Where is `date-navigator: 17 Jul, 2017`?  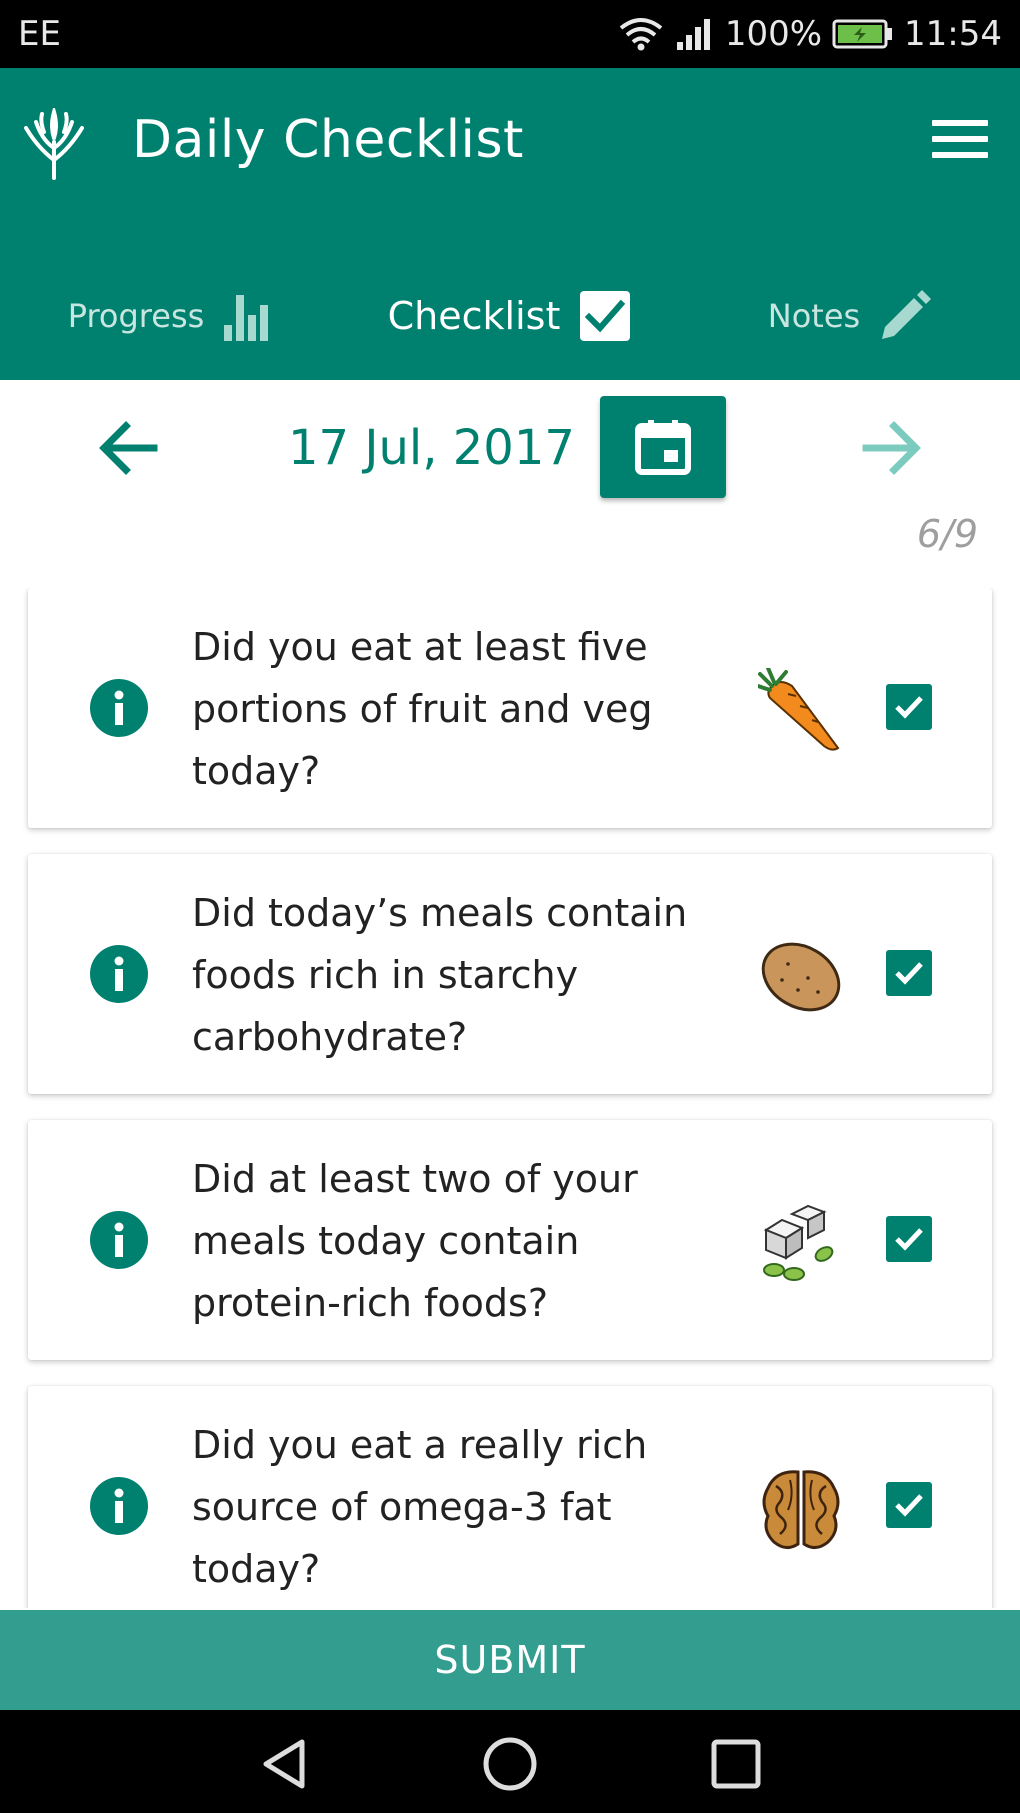
date-navigator: 17 Jul, 2017 is located at coordinates (510, 450).